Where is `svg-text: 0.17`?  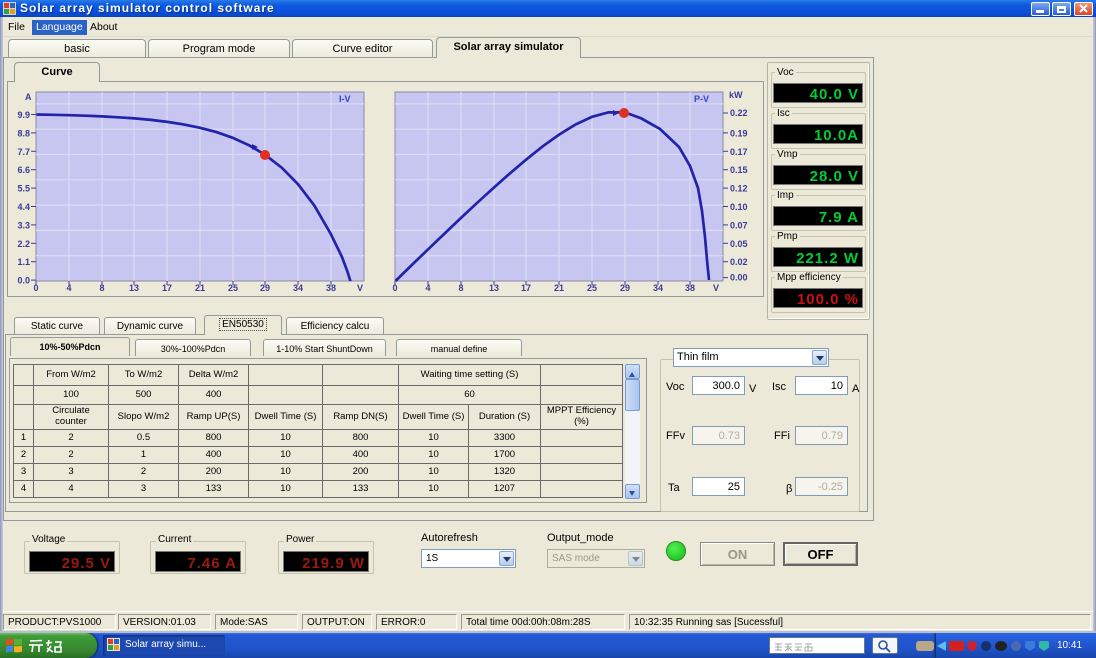
svg-text: 0.17 is located at coordinates (739, 152).